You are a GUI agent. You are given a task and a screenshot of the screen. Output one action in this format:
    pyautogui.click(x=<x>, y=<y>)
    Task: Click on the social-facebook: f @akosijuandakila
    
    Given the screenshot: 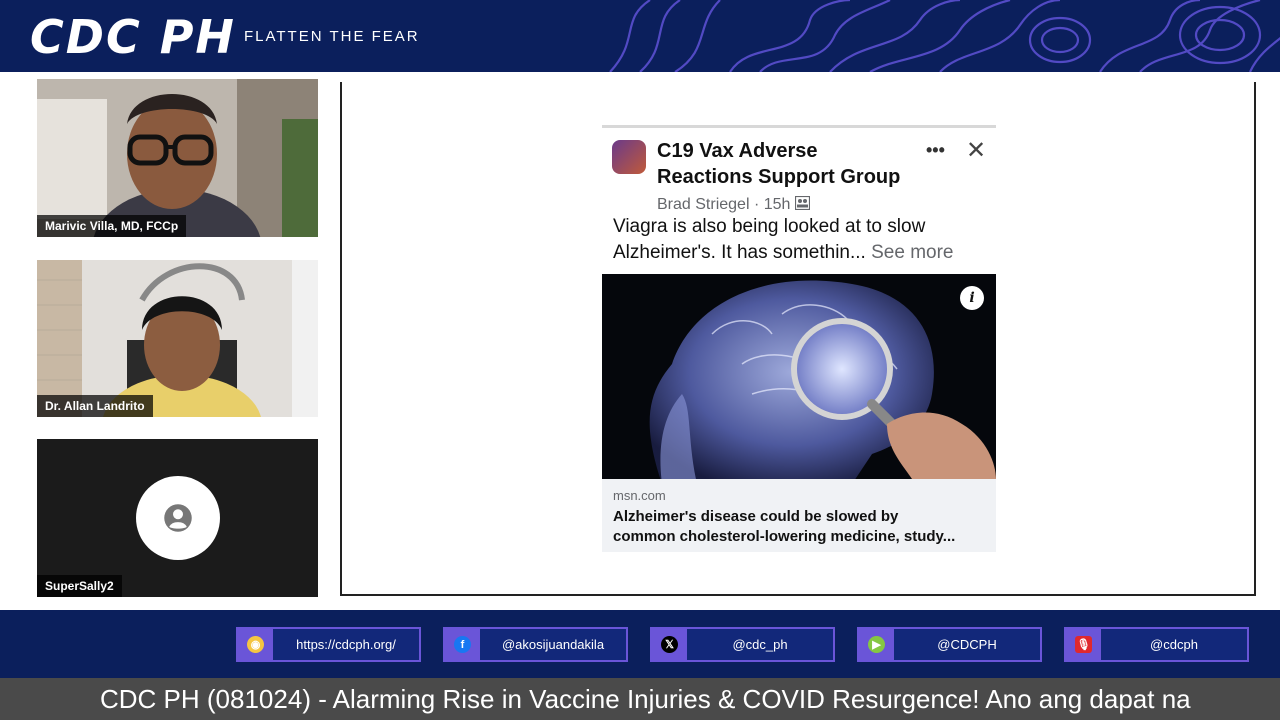 What is the action you would take?
    pyautogui.click(x=535, y=644)
    